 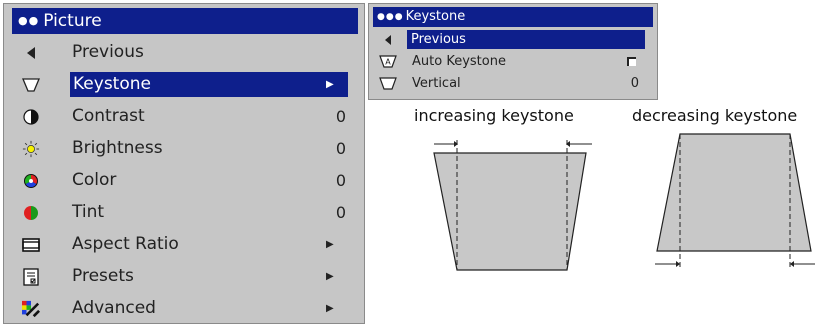 I want to click on submenu-item-label: Auto Keystone, so click(x=459, y=61).